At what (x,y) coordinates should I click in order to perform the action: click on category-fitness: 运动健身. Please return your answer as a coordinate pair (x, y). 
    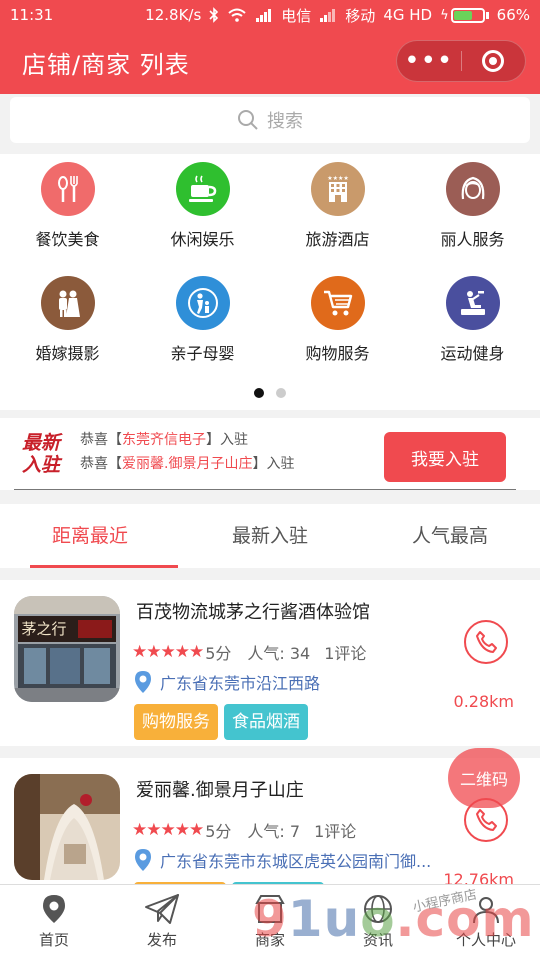
    Looking at the image, I should click on (472, 320).